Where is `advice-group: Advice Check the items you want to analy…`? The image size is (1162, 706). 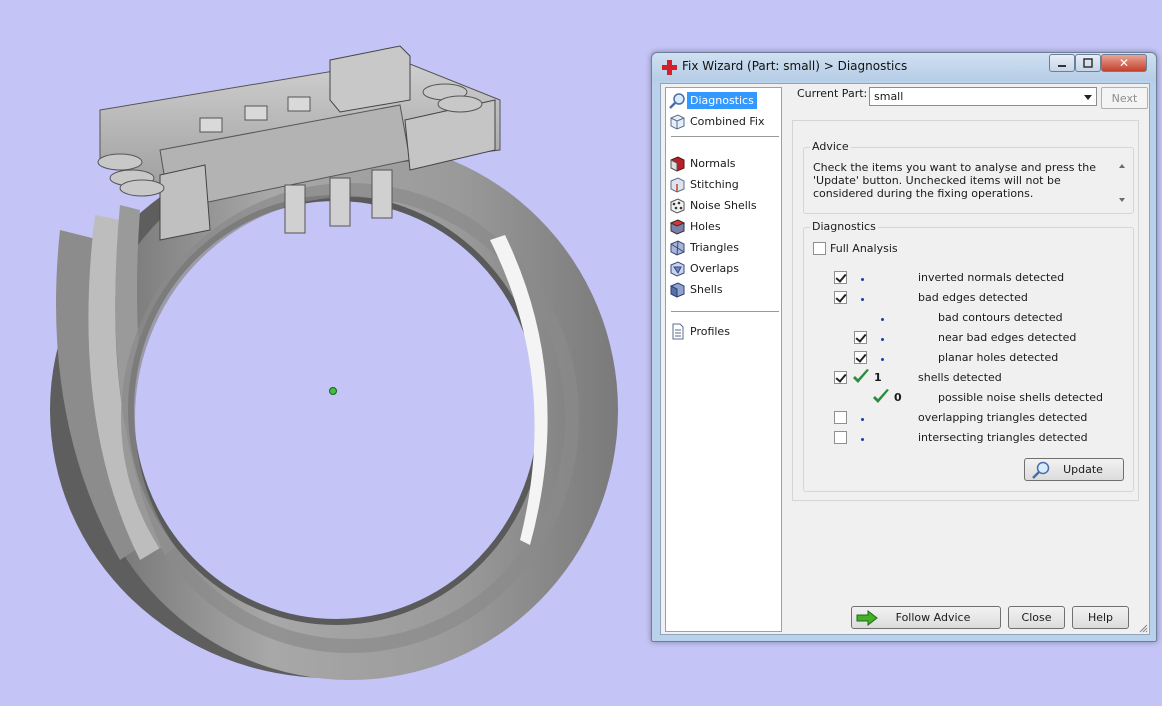 advice-group: Advice Check the items you want to analy… is located at coordinates (968, 177).